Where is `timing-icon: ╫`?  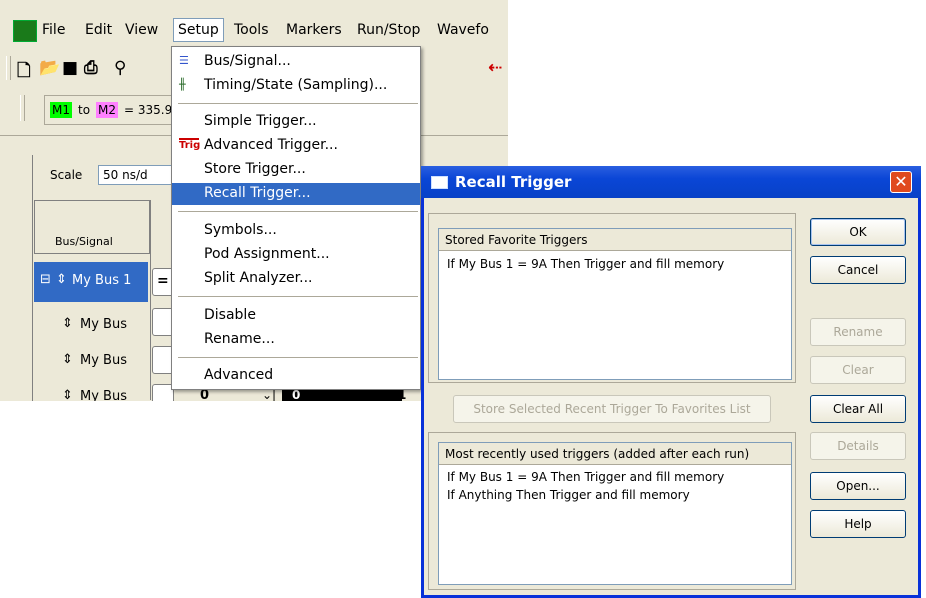
timing-icon: ╫ is located at coordinates (182, 84).